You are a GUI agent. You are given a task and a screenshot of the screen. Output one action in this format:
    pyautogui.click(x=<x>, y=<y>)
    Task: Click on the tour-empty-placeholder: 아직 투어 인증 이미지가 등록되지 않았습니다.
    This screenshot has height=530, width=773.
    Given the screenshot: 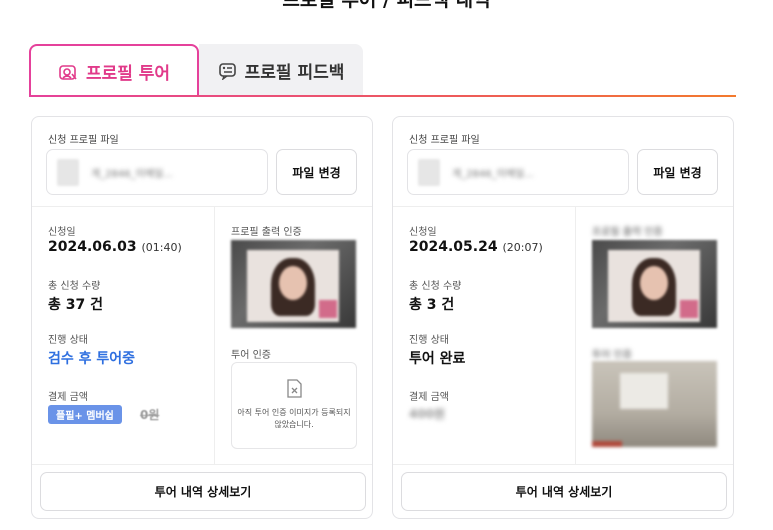 What is the action you would take?
    pyautogui.click(x=294, y=405)
    